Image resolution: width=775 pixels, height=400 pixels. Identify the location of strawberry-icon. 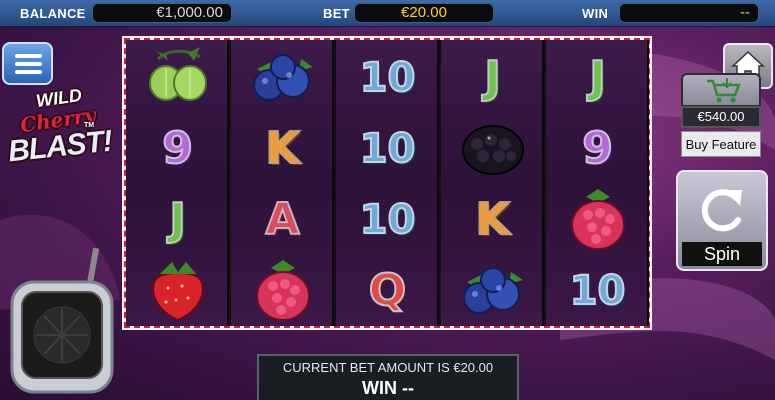
(177, 291).